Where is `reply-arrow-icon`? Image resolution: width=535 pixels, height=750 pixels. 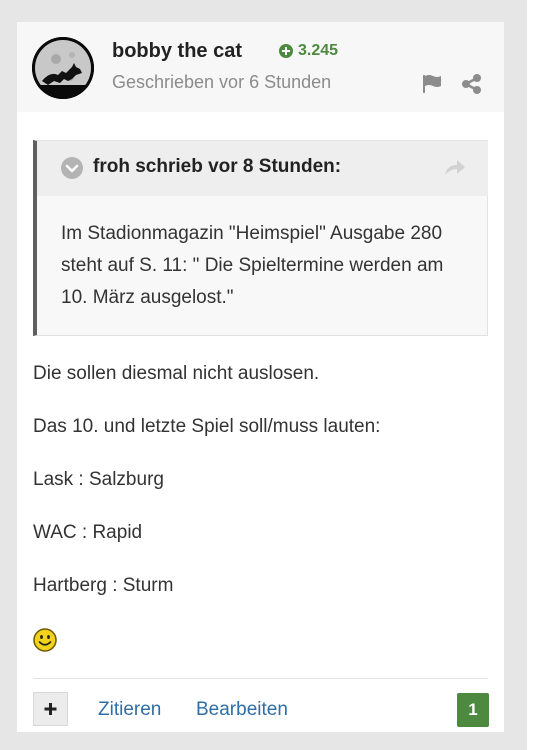
reply-arrow-icon is located at coordinates (455, 167).